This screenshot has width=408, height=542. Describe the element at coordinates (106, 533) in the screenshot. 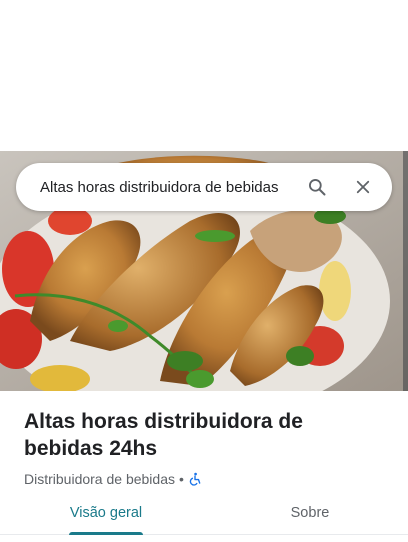

I see `active-tab-indicator` at that location.